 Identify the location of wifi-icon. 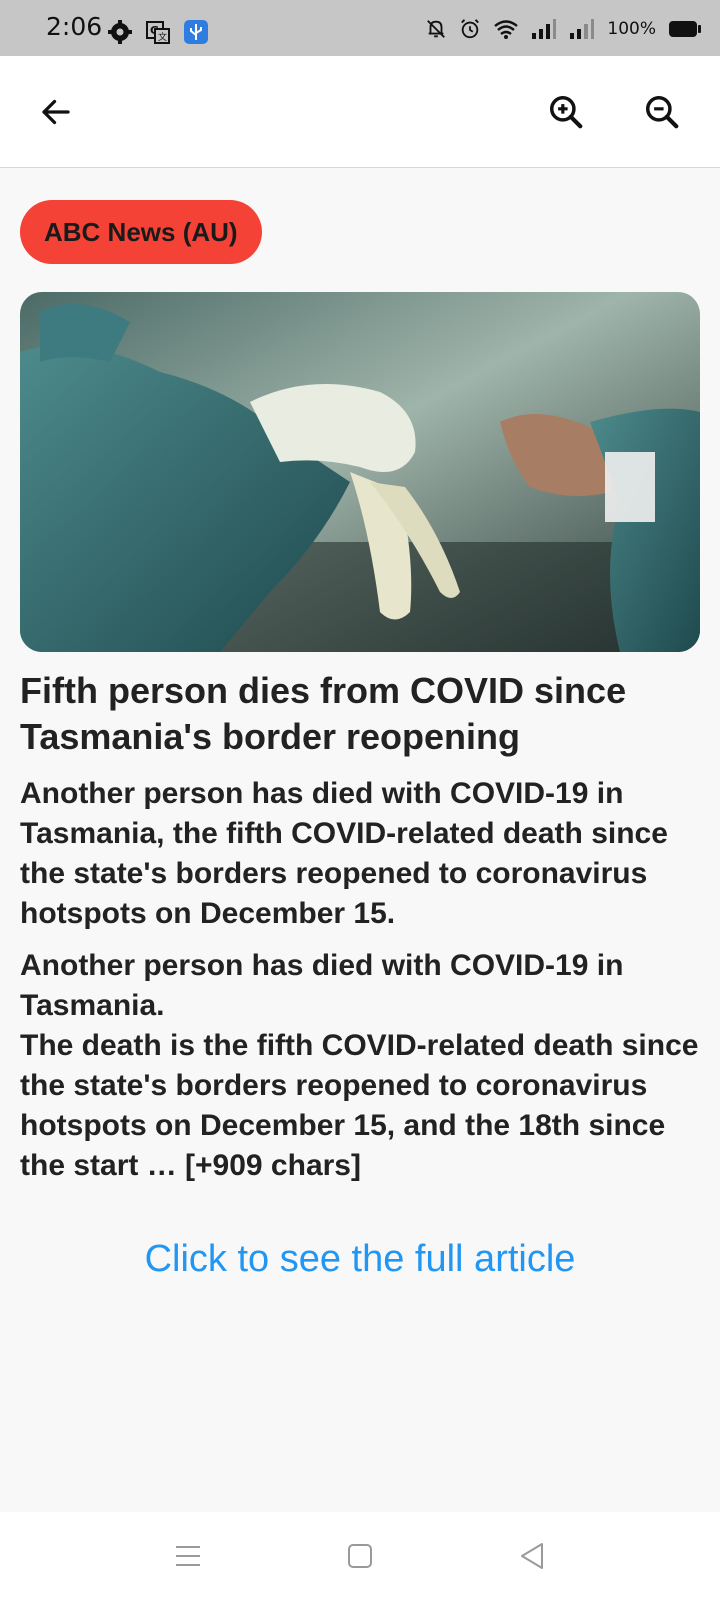
(506, 29).